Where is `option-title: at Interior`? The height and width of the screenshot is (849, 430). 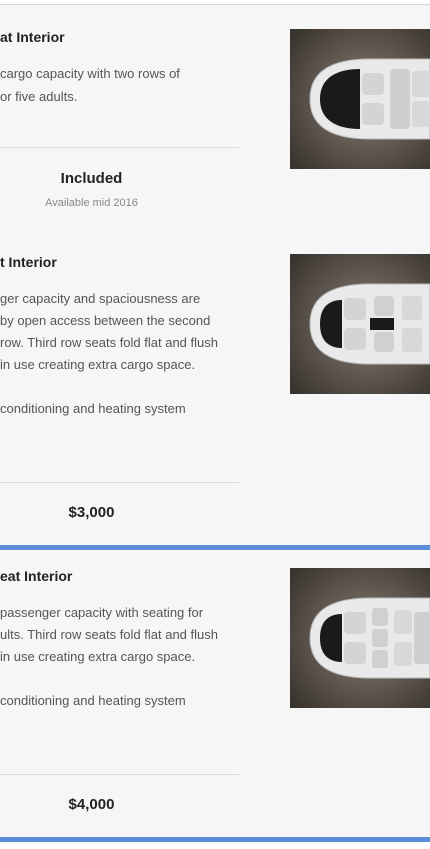 option-title: at Interior is located at coordinates (32, 37).